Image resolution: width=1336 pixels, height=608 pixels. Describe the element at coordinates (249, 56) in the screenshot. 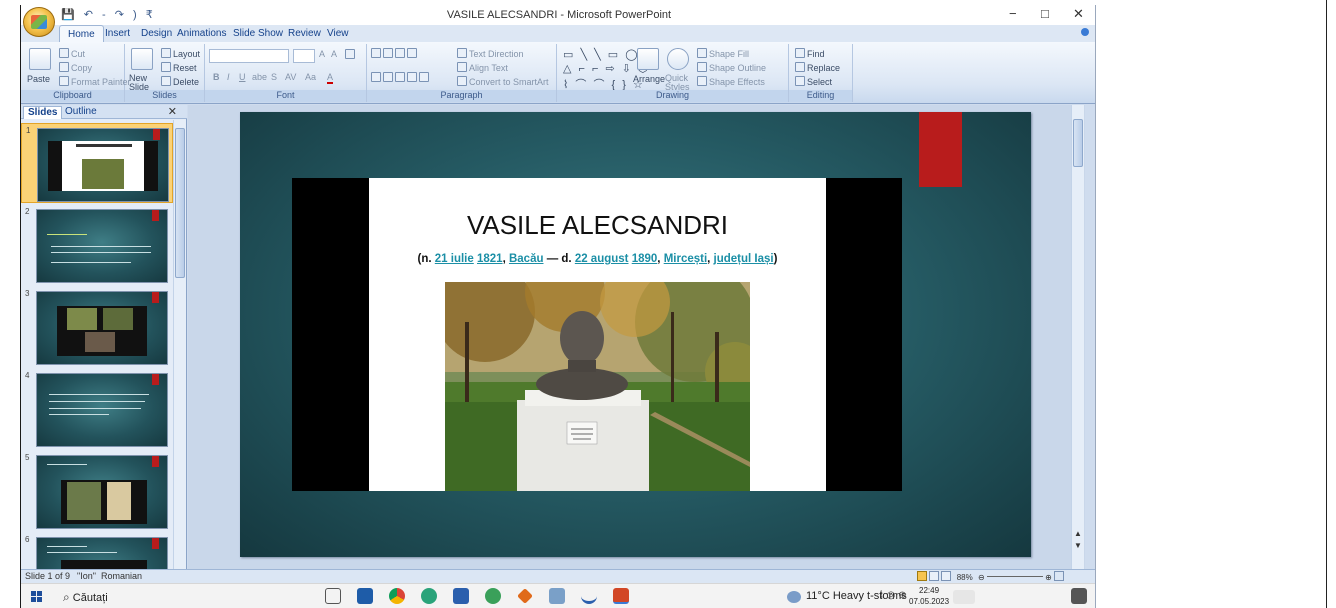

I see `font-name-combo` at that location.